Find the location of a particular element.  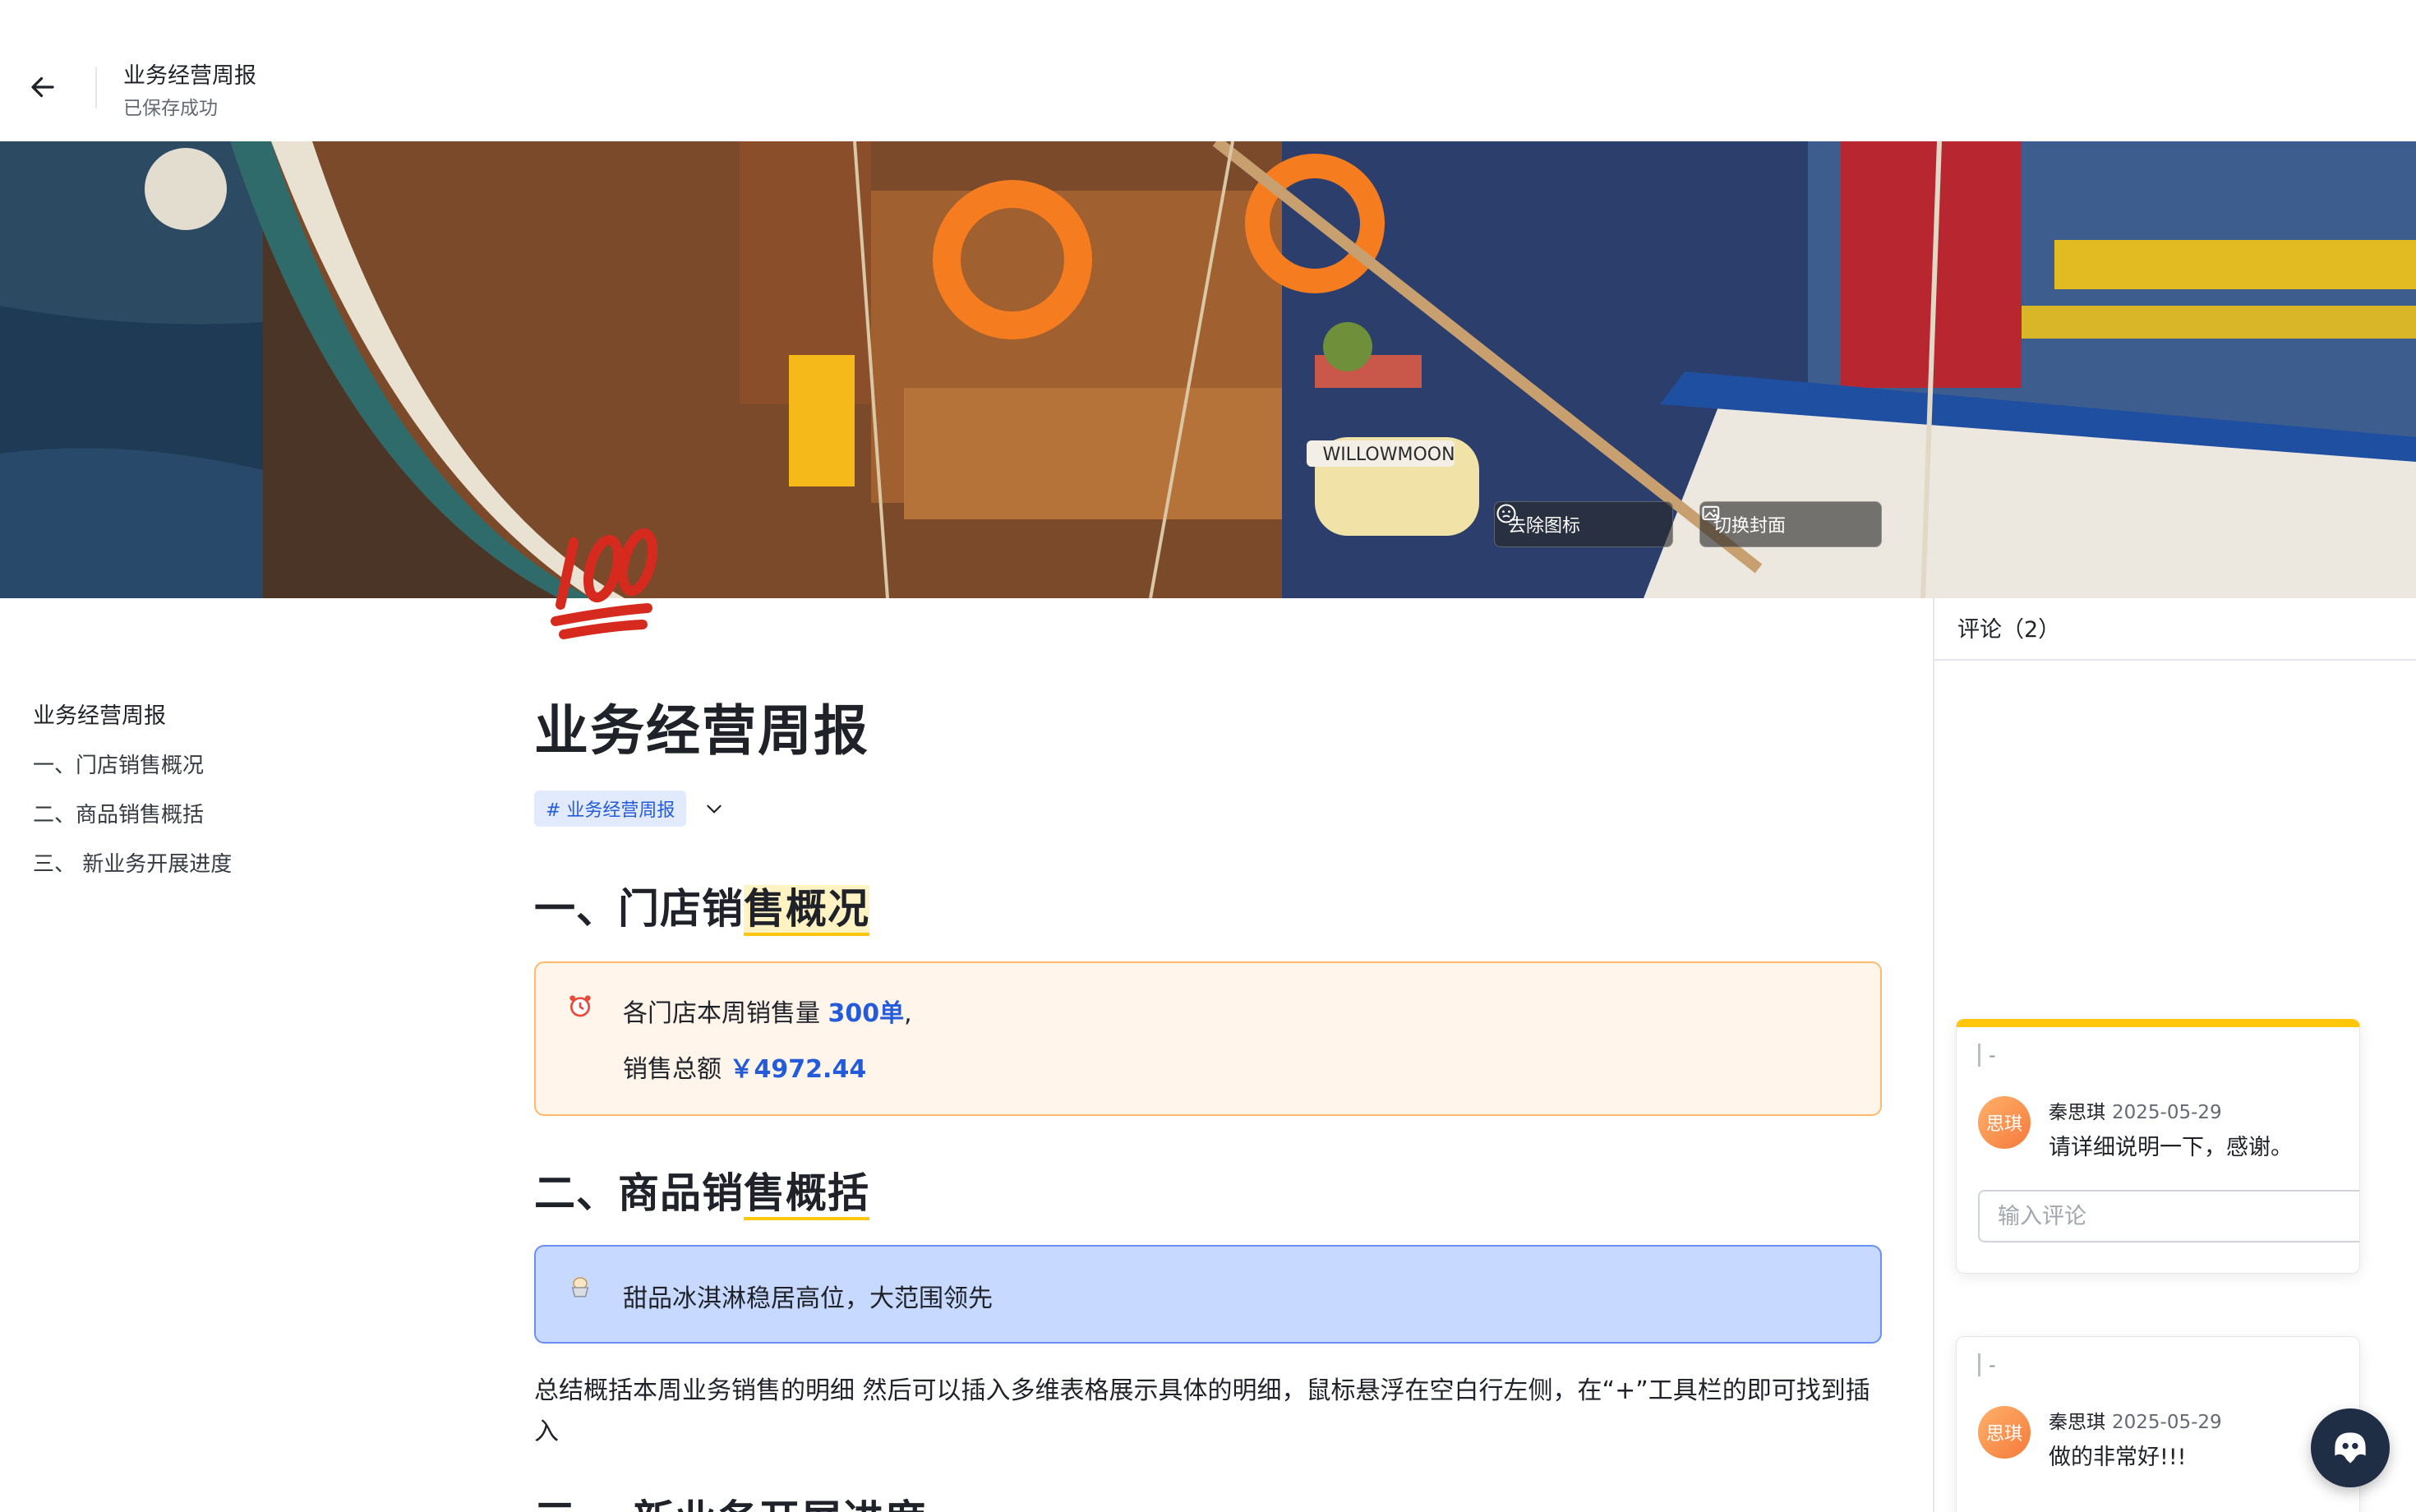

comment-input is located at coordinates (2168, 1216).